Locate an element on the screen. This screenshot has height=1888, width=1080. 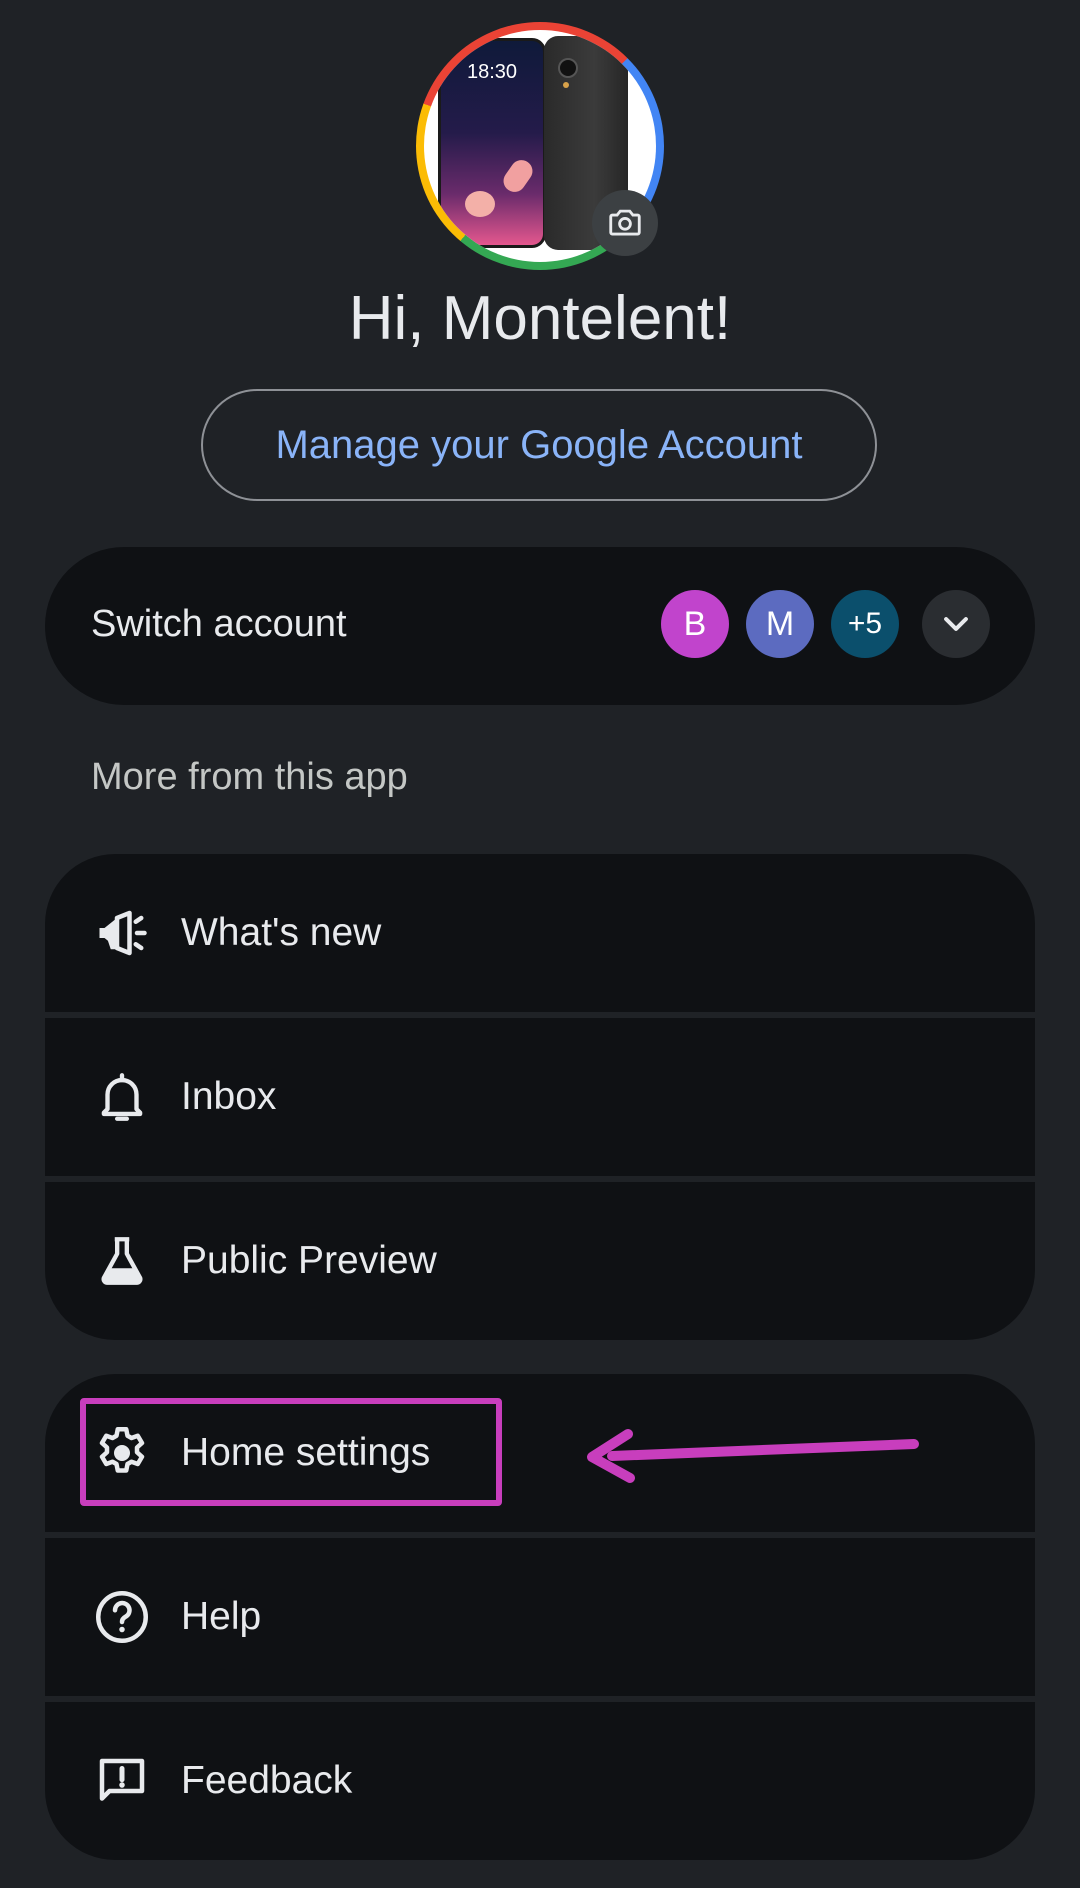
expand-accounts-button is located at coordinates (956, 624).